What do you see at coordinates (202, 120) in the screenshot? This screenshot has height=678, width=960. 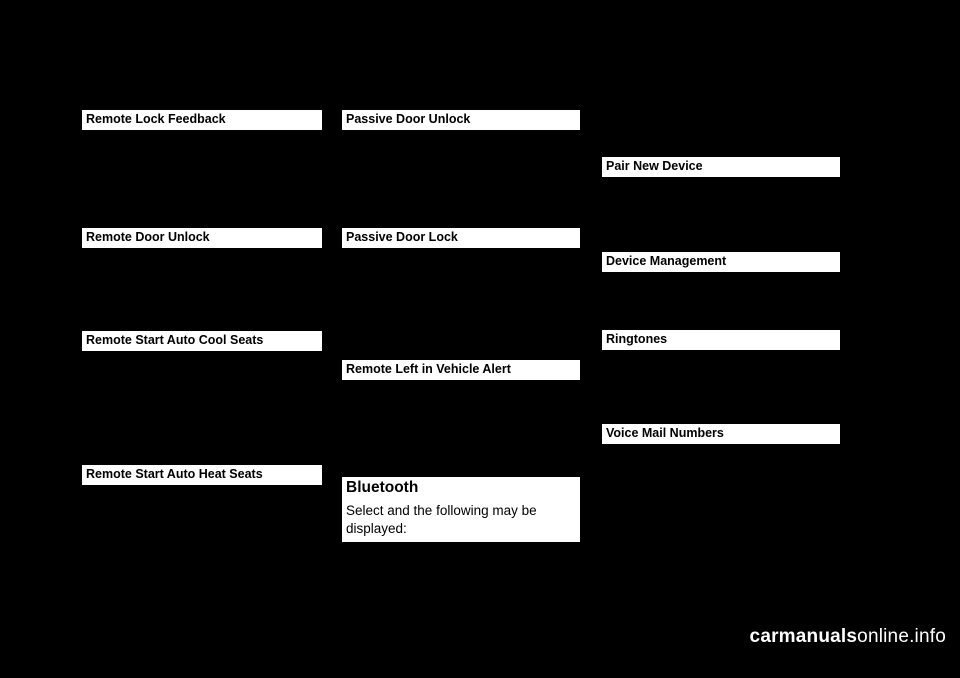 I see `text-block-remote-lock-feedback: Remote Lock Feedback` at bounding box center [202, 120].